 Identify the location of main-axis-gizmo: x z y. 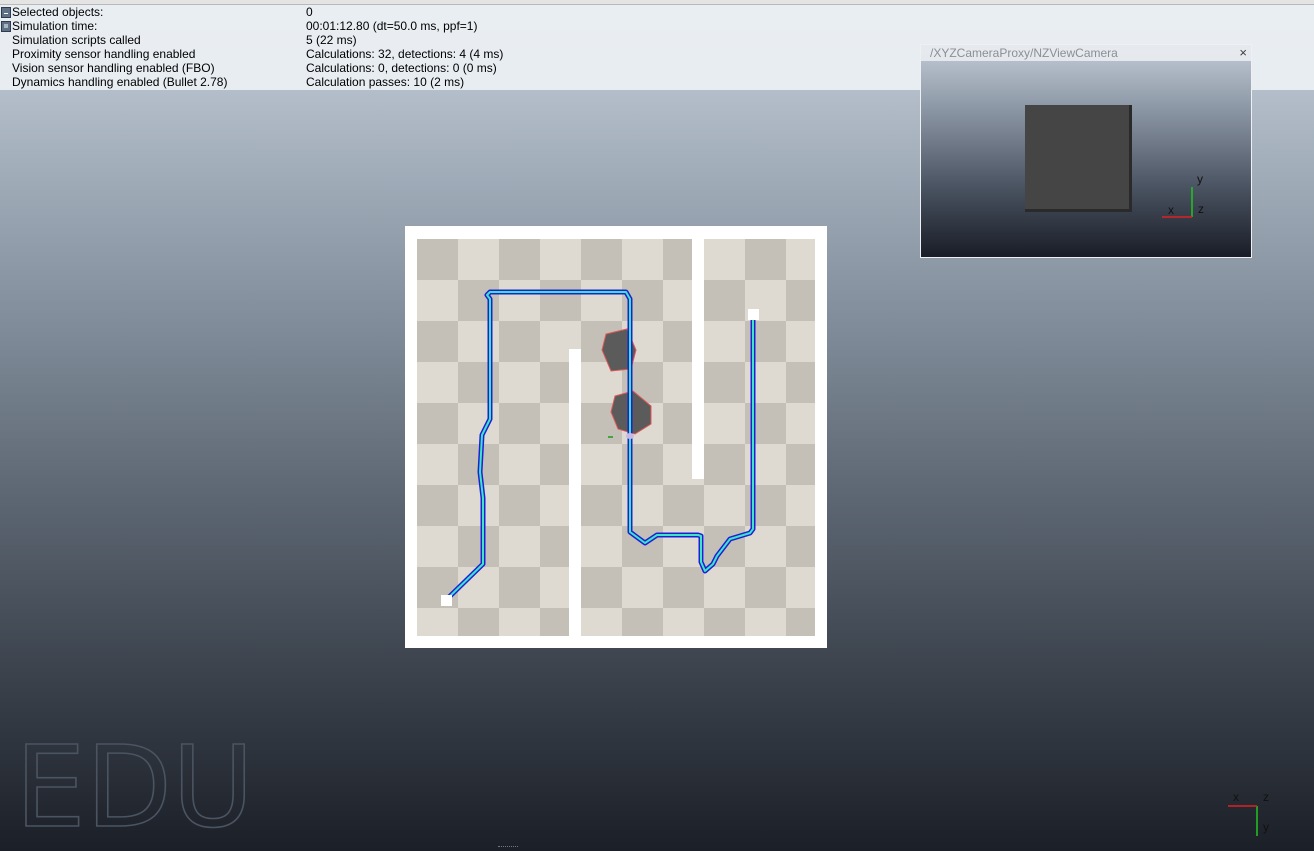
(1248, 813).